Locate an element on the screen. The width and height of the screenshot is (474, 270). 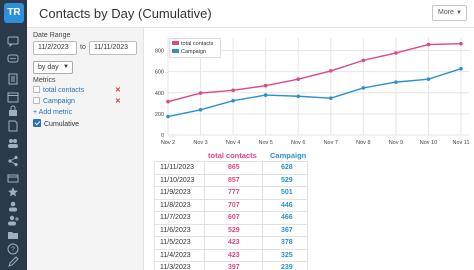
cumulative-toggle: Cumulative is located at coordinates (56, 124).